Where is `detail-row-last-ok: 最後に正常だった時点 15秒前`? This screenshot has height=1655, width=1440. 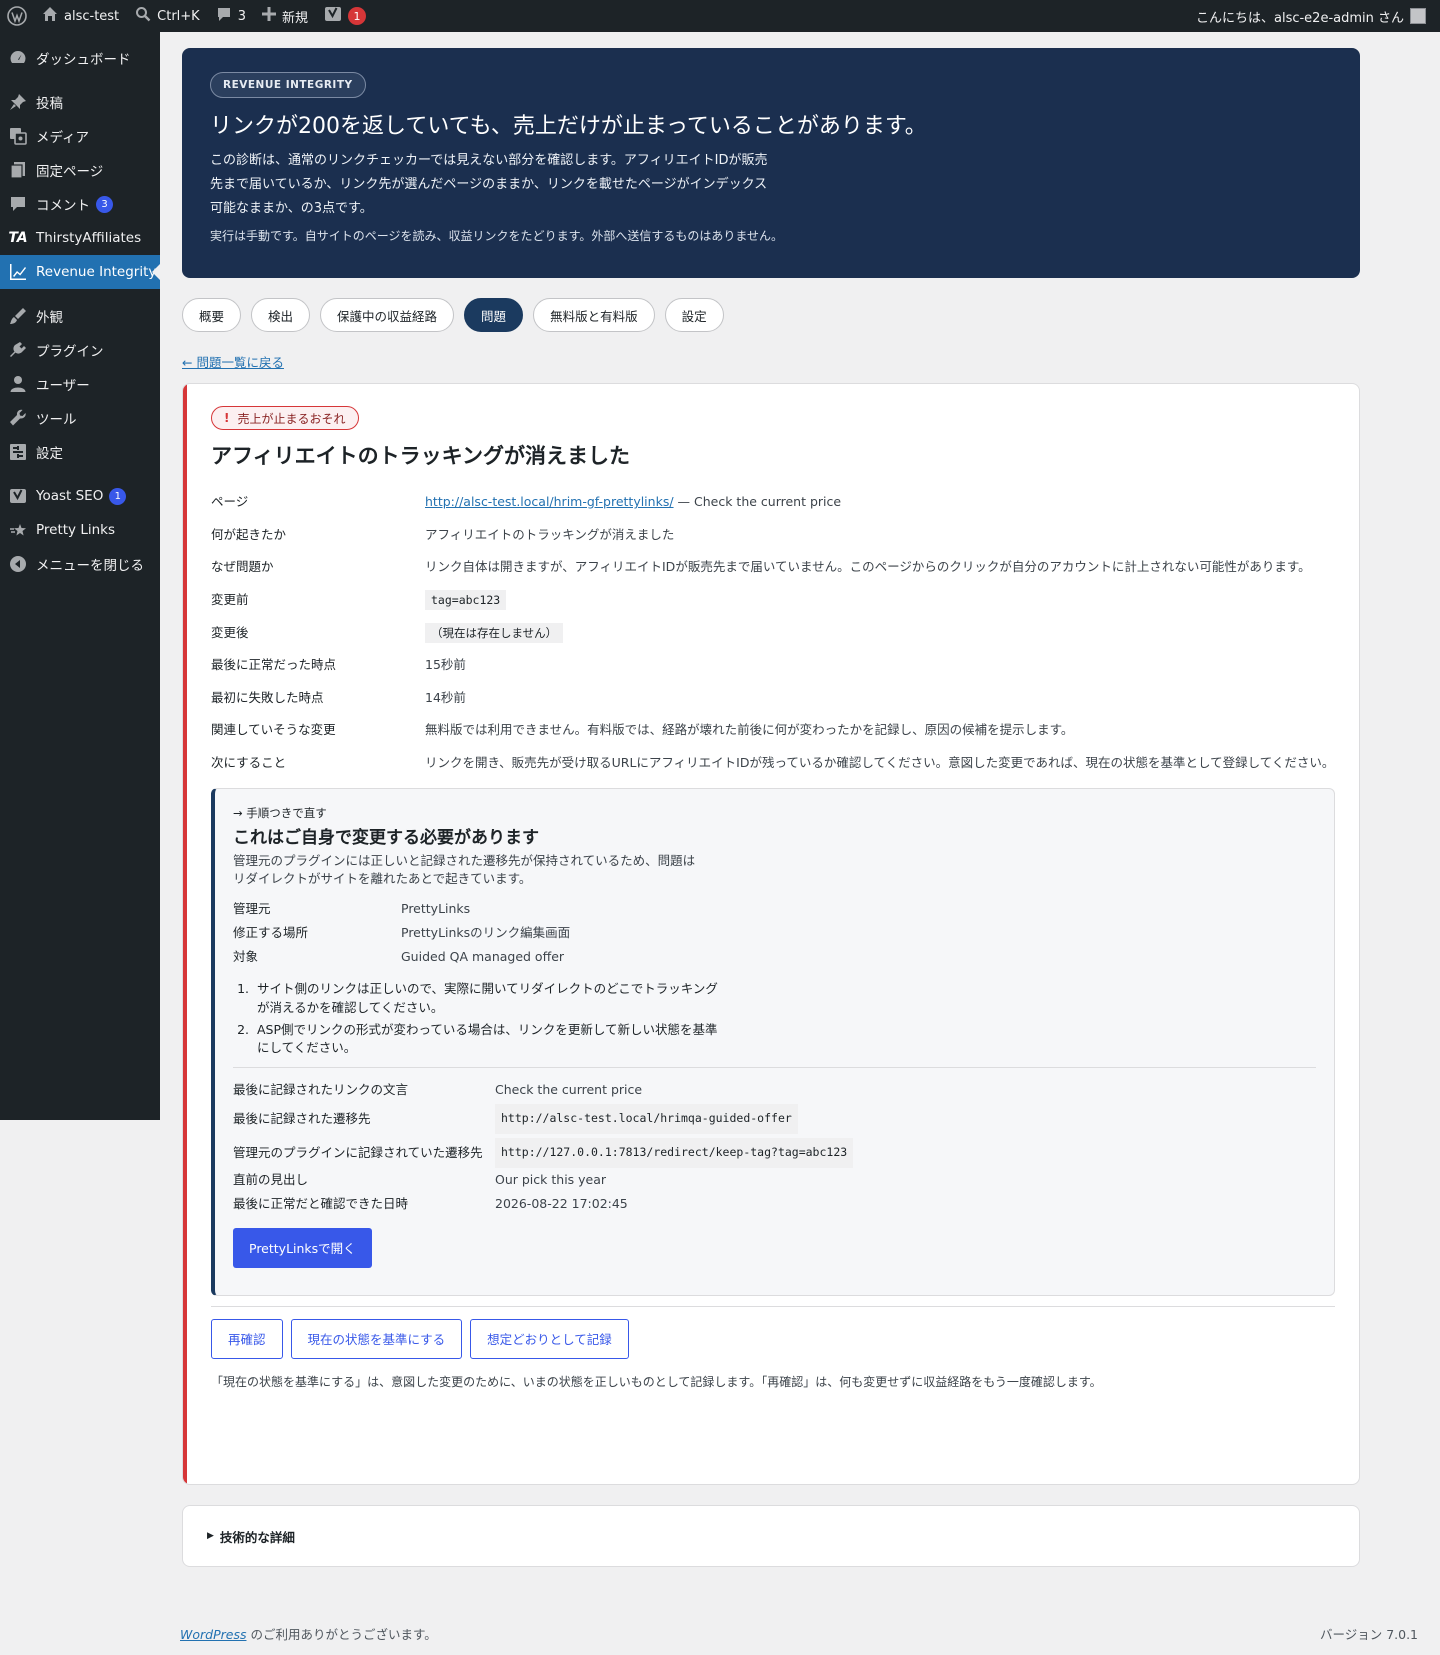 detail-row-last-ok: 最後に正常だった時点 15秒前 is located at coordinates (773, 665).